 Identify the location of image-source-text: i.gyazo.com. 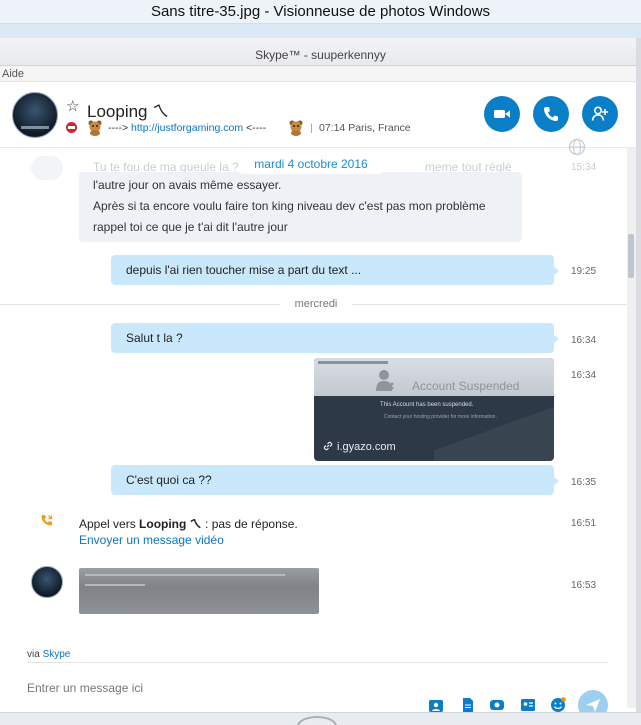
(366, 447).